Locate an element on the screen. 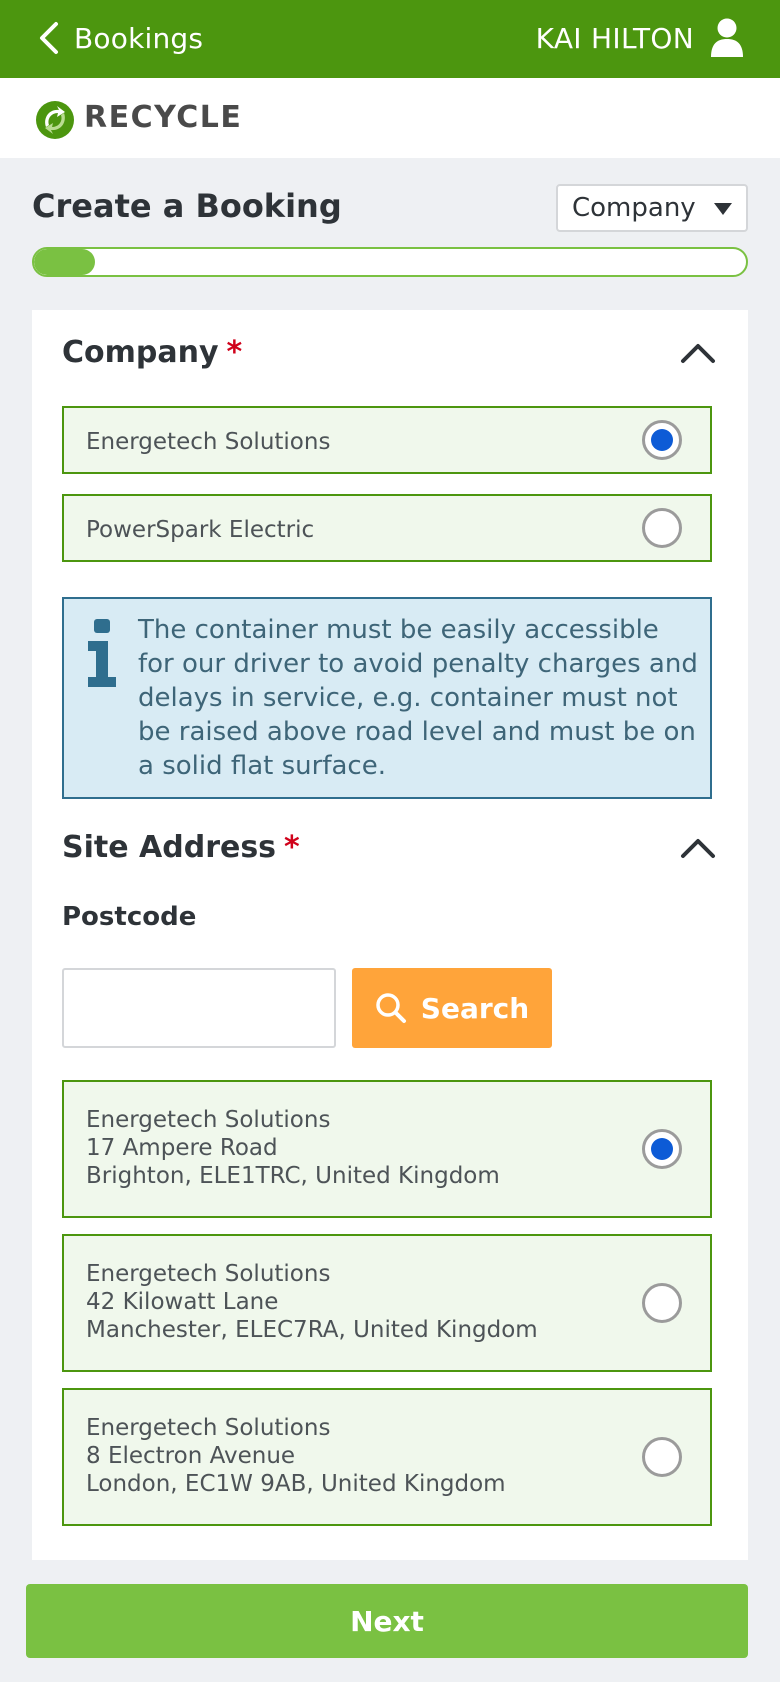  company-option-powerspark: PowerSpark Electric is located at coordinates (387, 528).